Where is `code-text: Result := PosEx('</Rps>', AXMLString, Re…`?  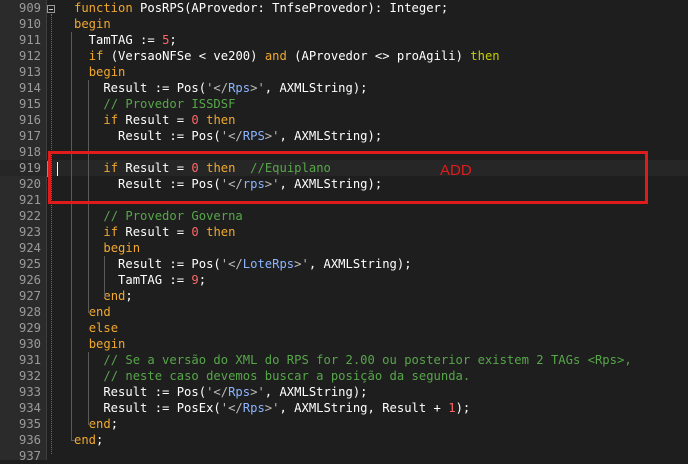 code-text: Result := PosEx('</Rps>', AXMLString, Re… is located at coordinates (272, 408).